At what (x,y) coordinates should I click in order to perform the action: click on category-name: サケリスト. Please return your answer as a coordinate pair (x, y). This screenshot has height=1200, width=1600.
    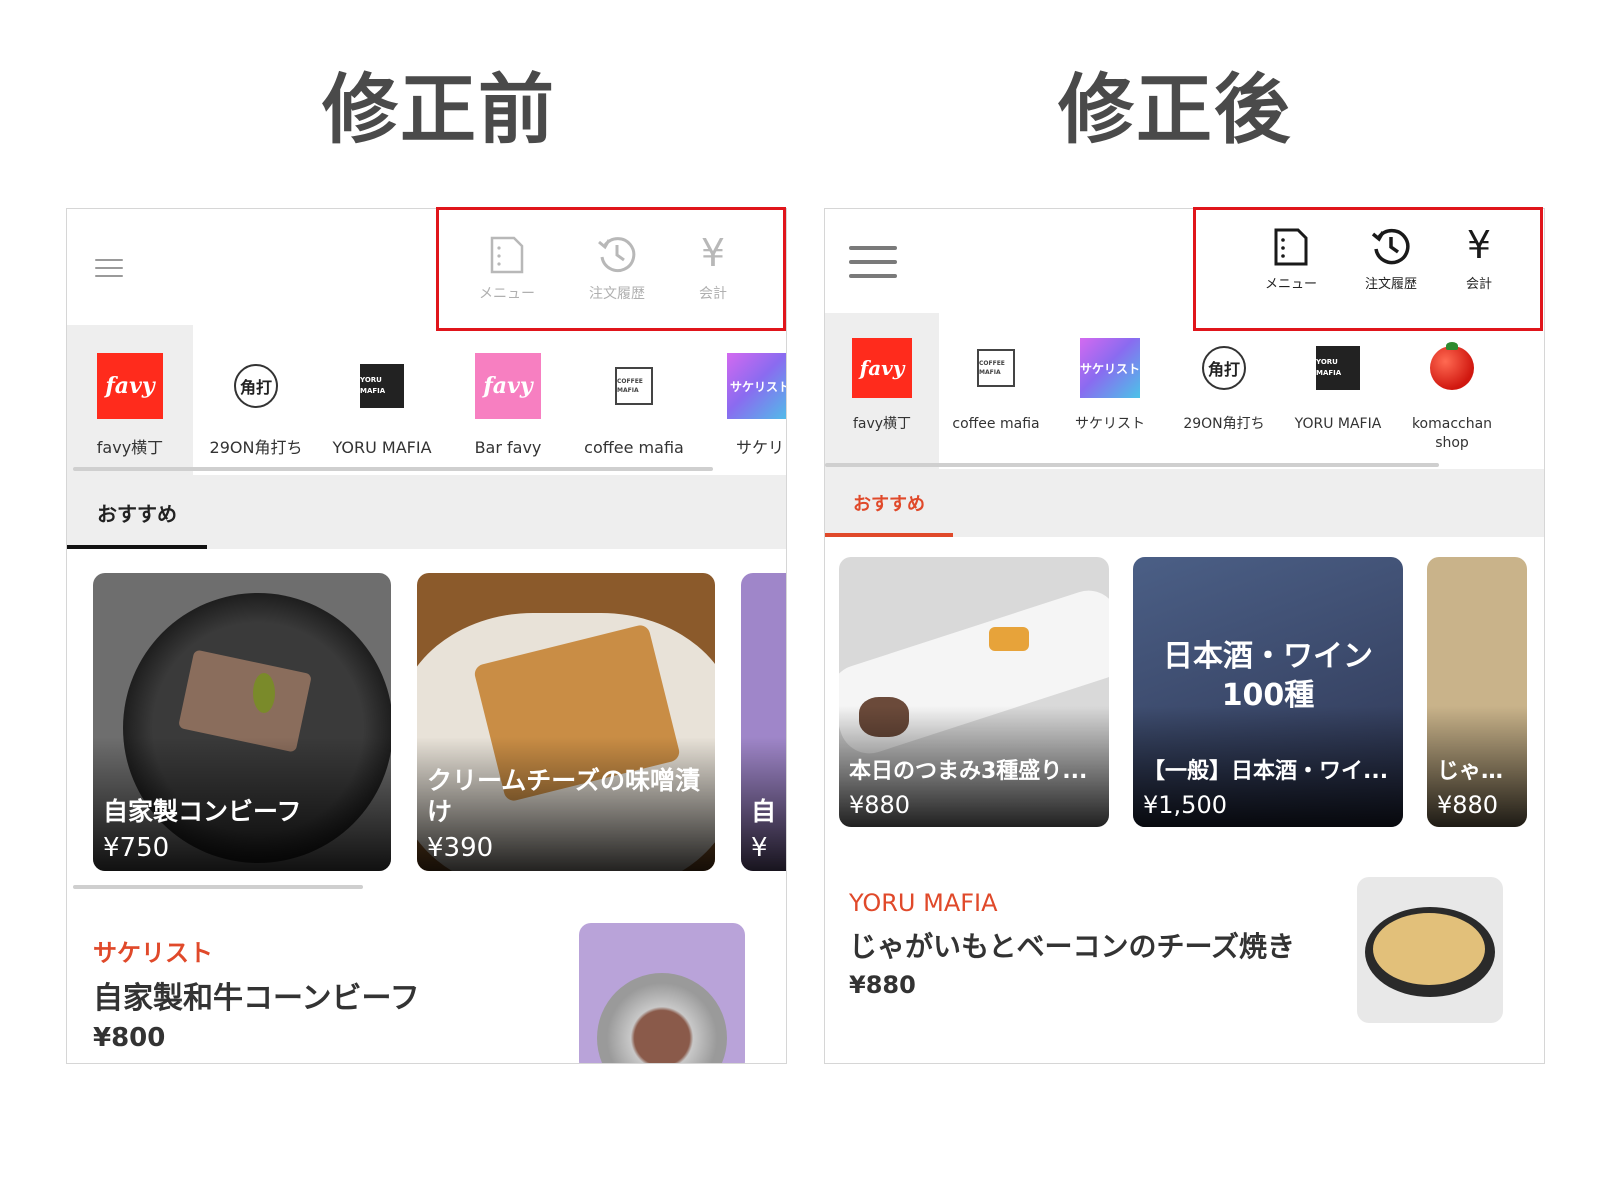
    Looking at the image, I should click on (1110, 424).